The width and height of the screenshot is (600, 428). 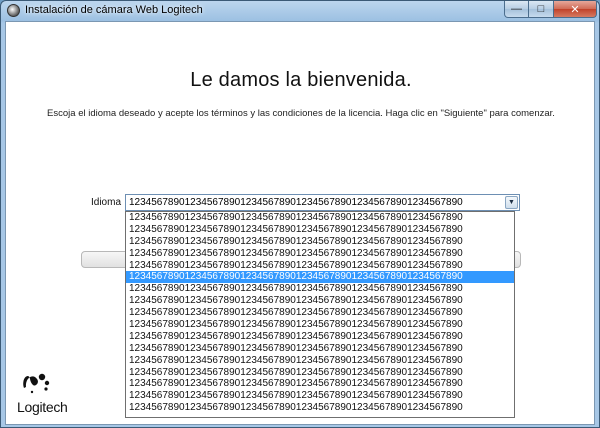 What do you see at coordinates (300, 11) in the screenshot?
I see `title-bar: Instalación de cámara Web Logitech — □ ✕` at bounding box center [300, 11].